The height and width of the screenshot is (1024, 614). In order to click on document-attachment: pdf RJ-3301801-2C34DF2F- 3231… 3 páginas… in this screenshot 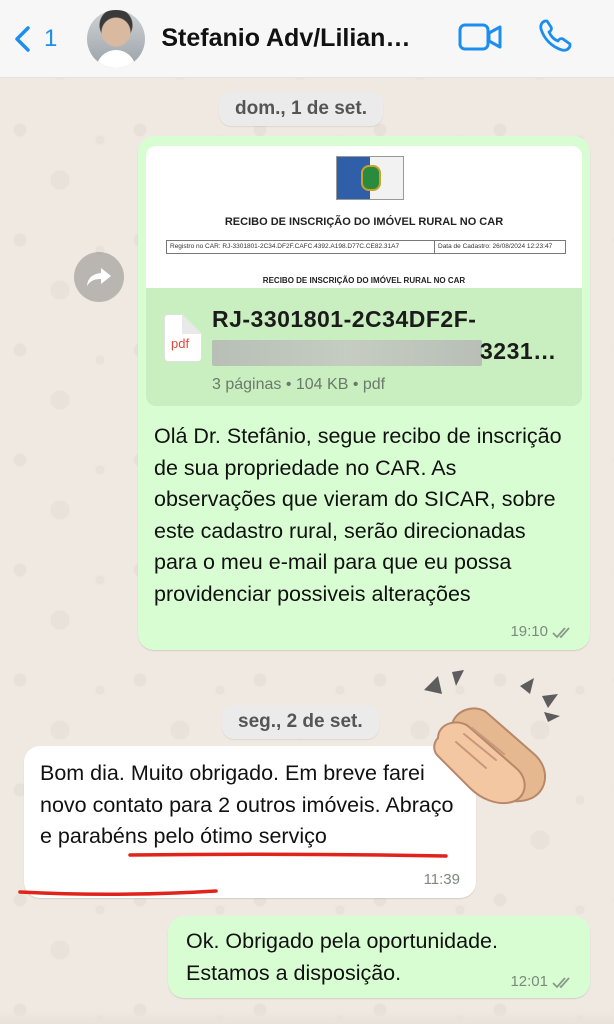, I will do `click(364, 347)`.